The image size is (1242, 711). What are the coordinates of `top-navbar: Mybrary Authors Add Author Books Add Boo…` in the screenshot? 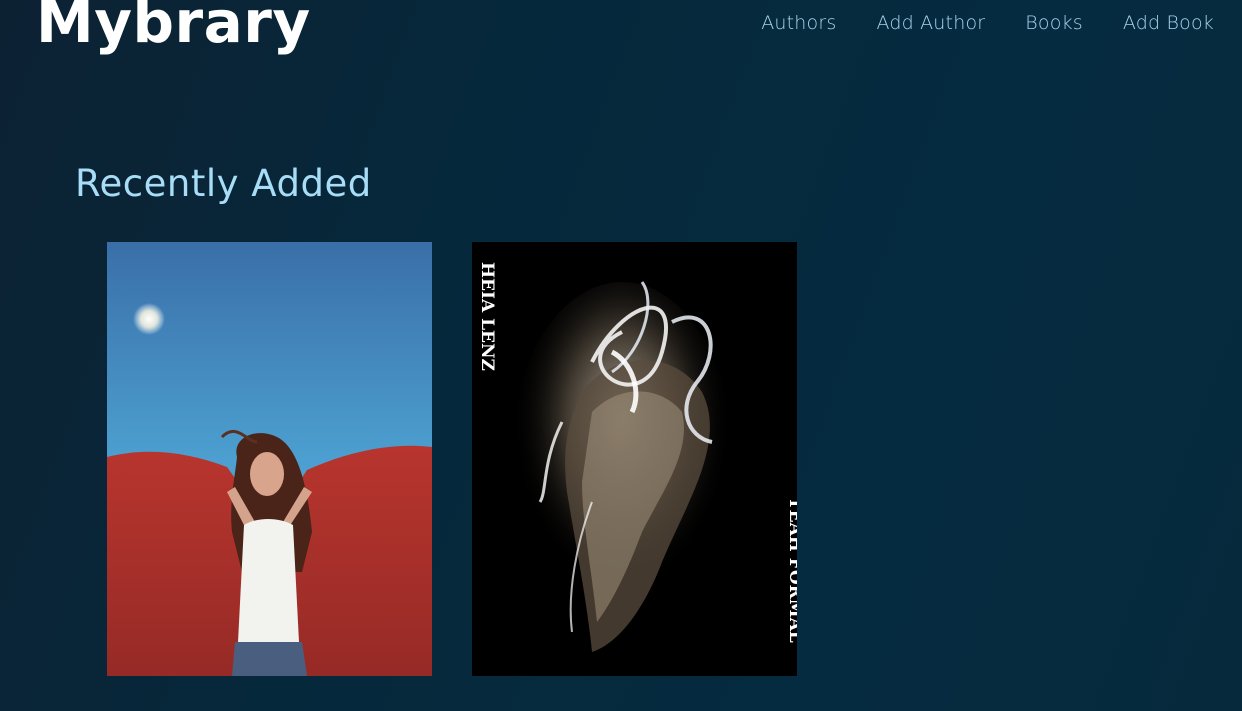 It's located at (621, 35).